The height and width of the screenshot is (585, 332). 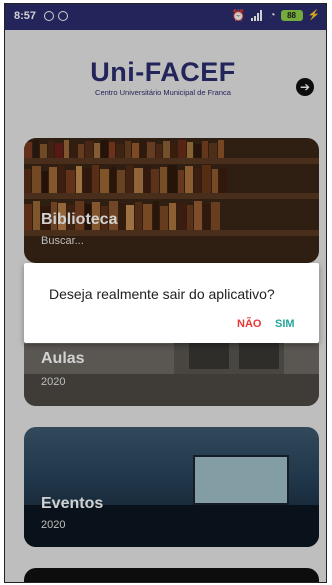 What do you see at coordinates (162, 294) in the screenshot?
I see `dialog-message: Deseja realmente sair do aplicativo?` at bounding box center [162, 294].